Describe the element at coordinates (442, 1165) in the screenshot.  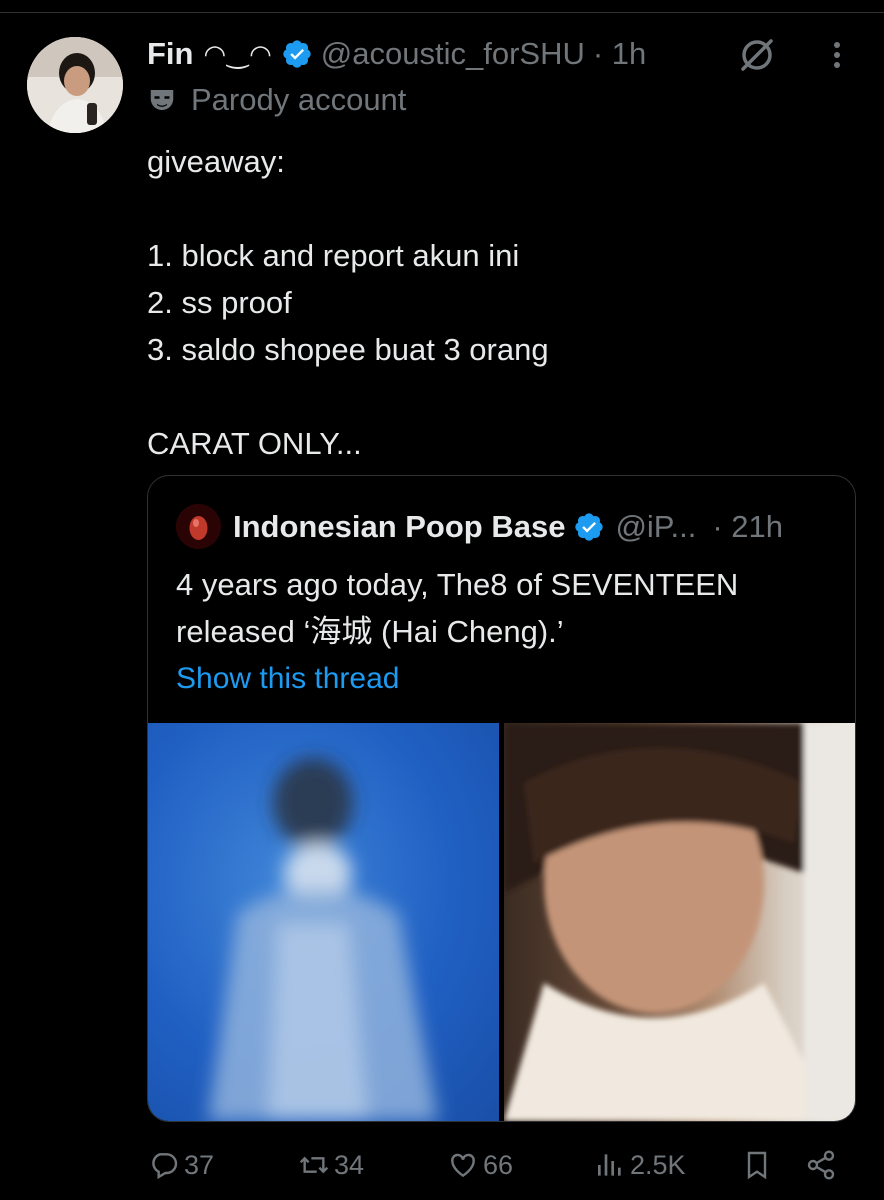
I see `action-bar: 37 34 66 2.5K` at that location.